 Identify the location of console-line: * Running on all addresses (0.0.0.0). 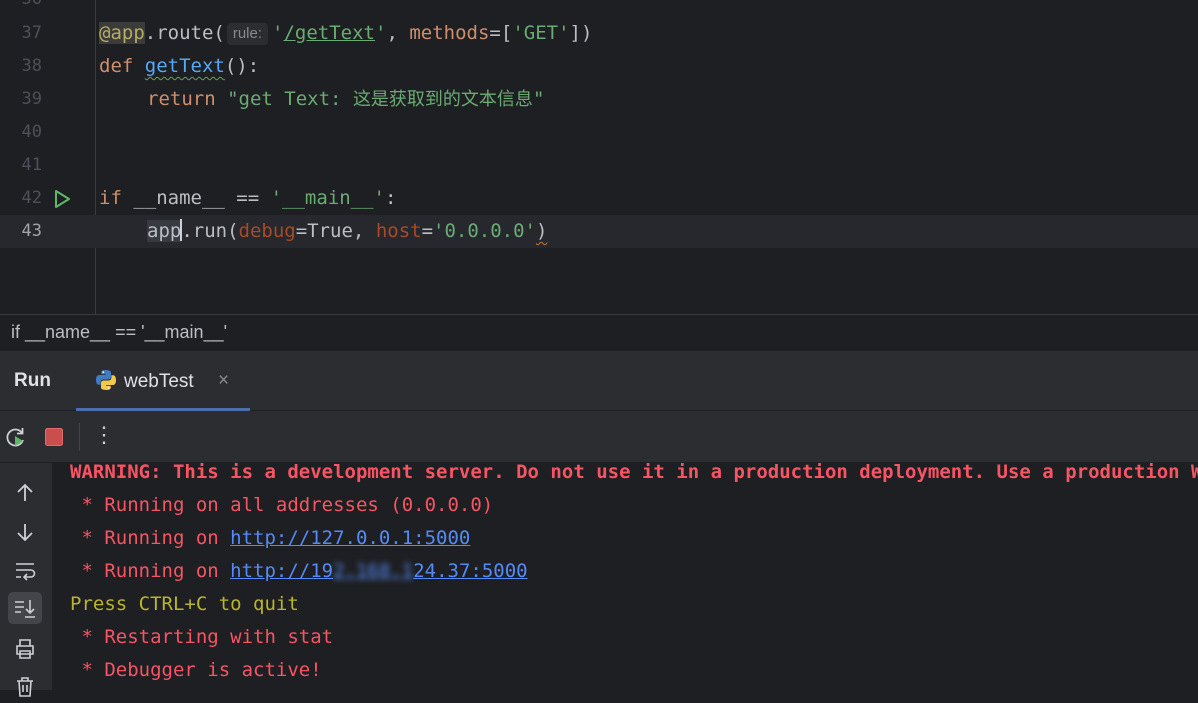
(282, 505).